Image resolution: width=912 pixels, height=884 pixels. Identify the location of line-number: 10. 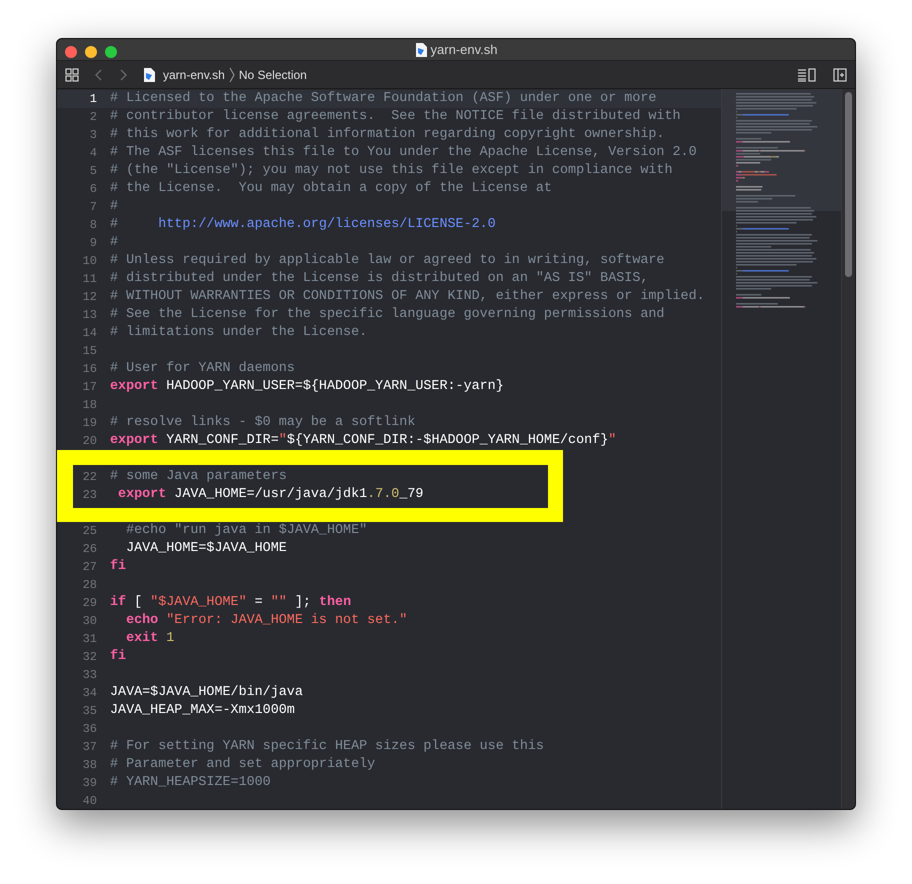
(89, 261).